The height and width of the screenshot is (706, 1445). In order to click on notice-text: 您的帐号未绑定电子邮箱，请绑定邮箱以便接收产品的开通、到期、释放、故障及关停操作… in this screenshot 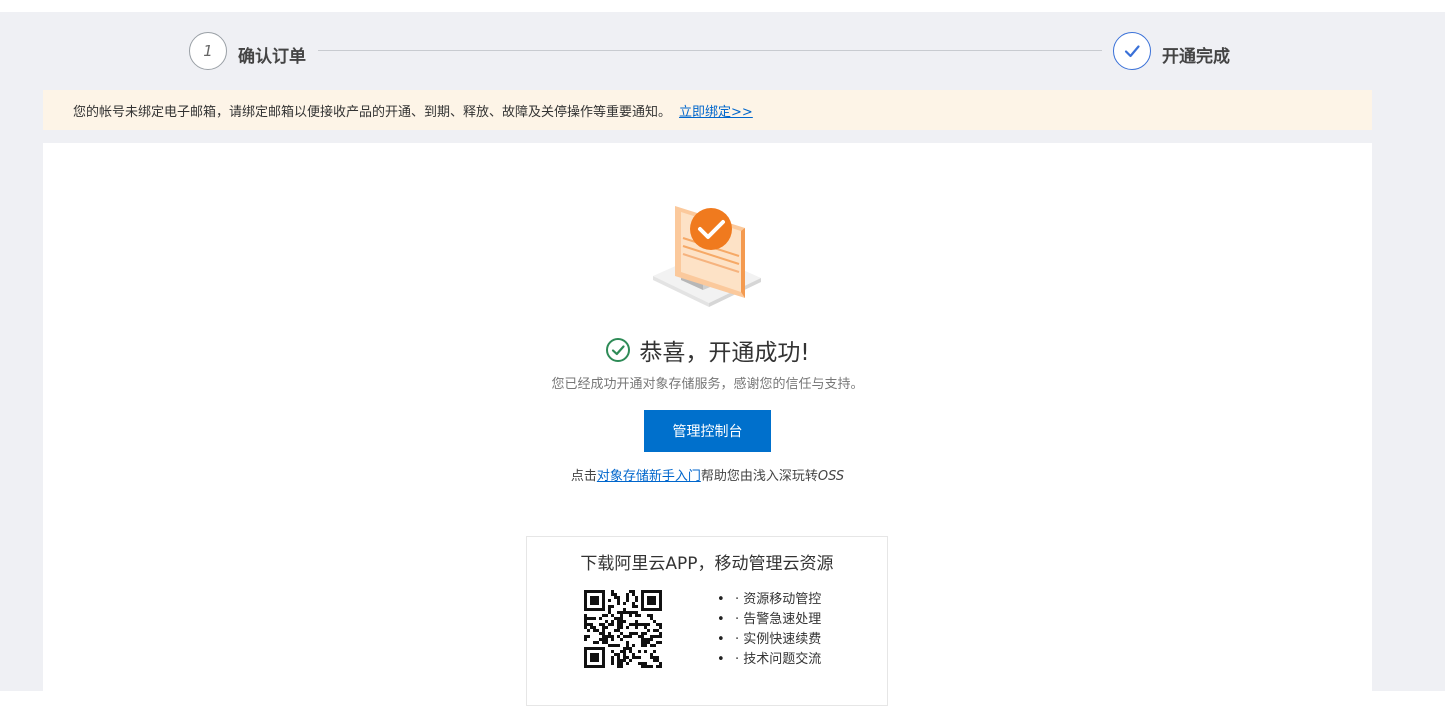, I will do `click(372, 112)`.